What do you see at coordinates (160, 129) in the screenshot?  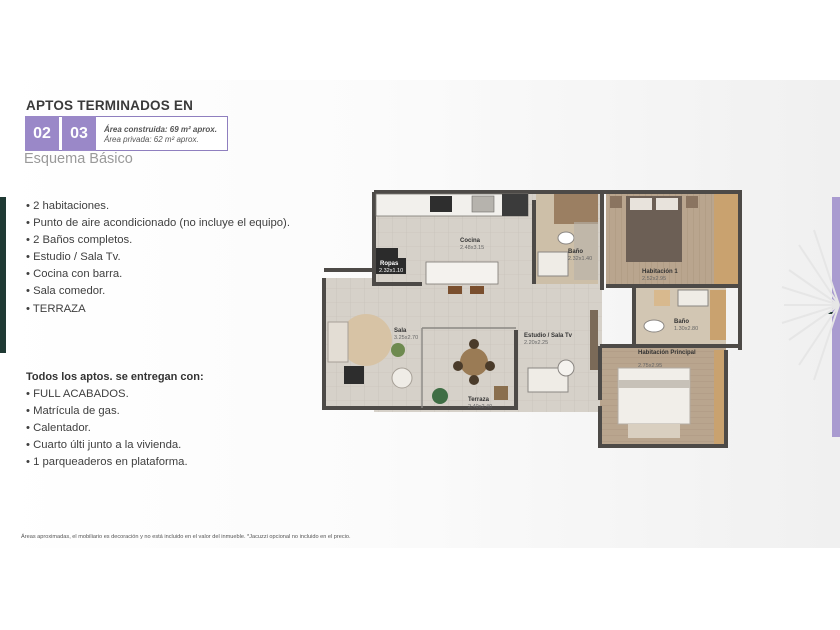 I see `built-area: Área construida: 69 m² aprox.` at bounding box center [160, 129].